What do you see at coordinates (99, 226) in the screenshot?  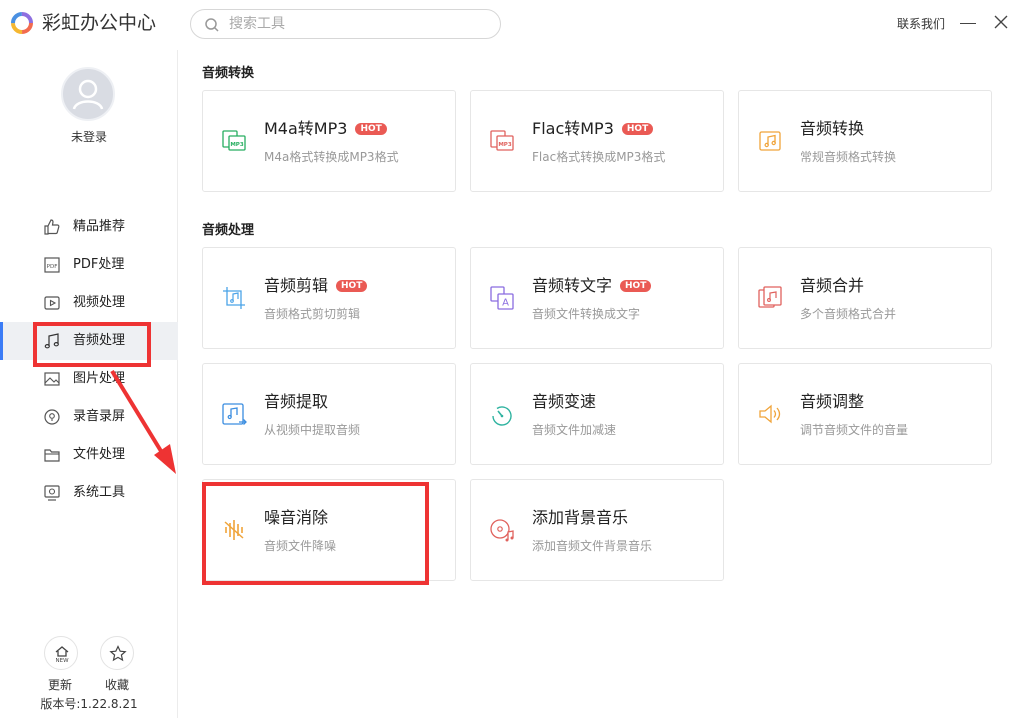 I see `sidebar-item-label: 精品推荐` at bounding box center [99, 226].